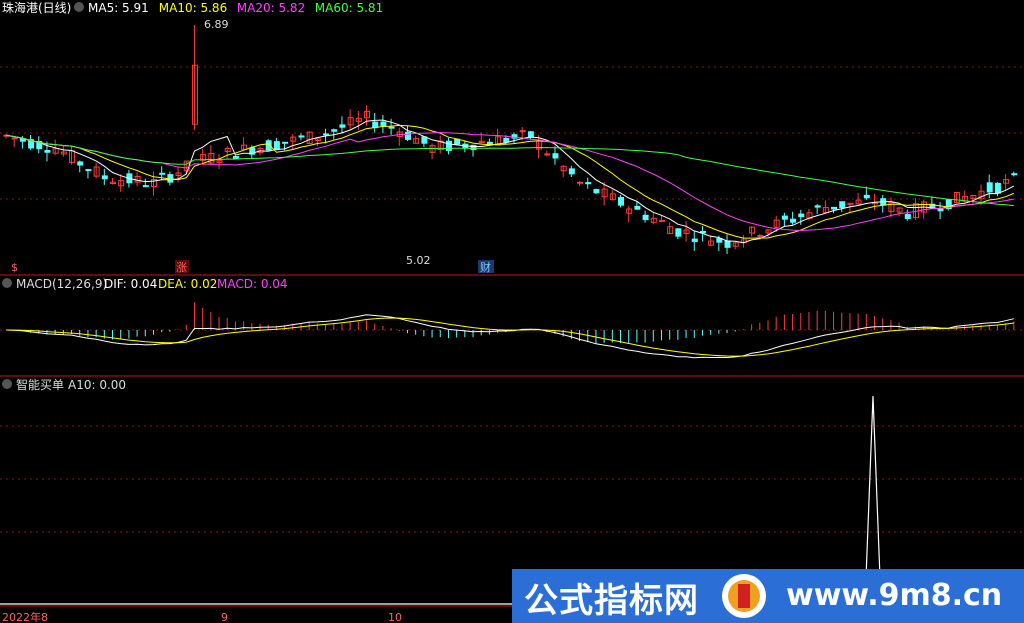 This screenshot has width=1024, height=623. Describe the element at coordinates (130, 284) in the screenshot. I see `macd-dif: DIF: 0.04` at that location.